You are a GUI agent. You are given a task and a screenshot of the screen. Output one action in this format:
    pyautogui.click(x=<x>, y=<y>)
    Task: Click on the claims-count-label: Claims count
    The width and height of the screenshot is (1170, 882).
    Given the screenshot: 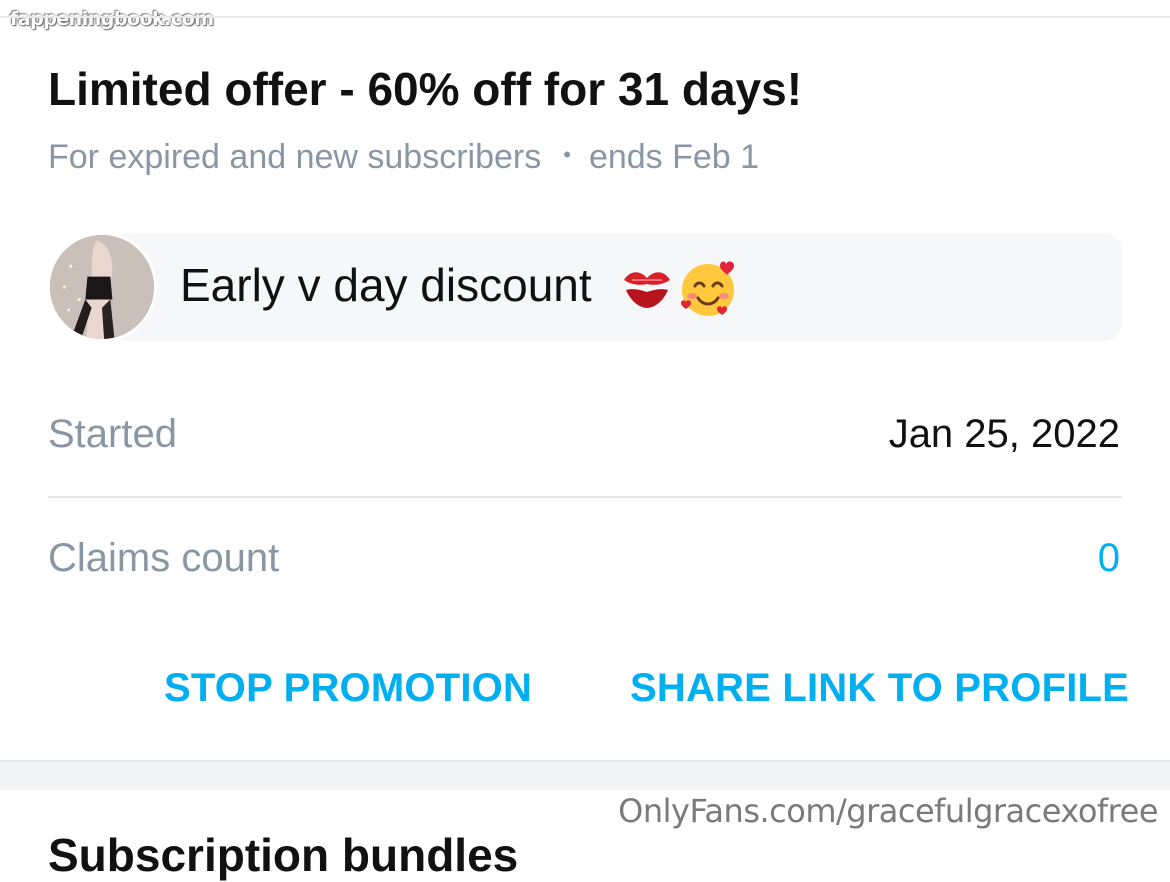 What is the action you would take?
    pyautogui.click(x=164, y=558)
    